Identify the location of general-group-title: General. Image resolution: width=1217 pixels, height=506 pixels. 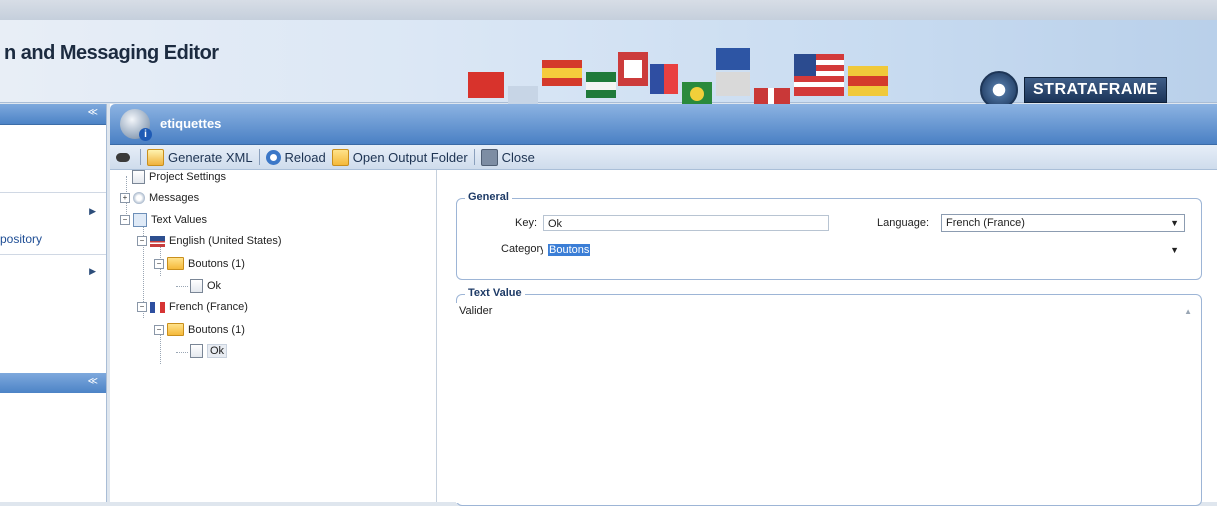
(488, 197).